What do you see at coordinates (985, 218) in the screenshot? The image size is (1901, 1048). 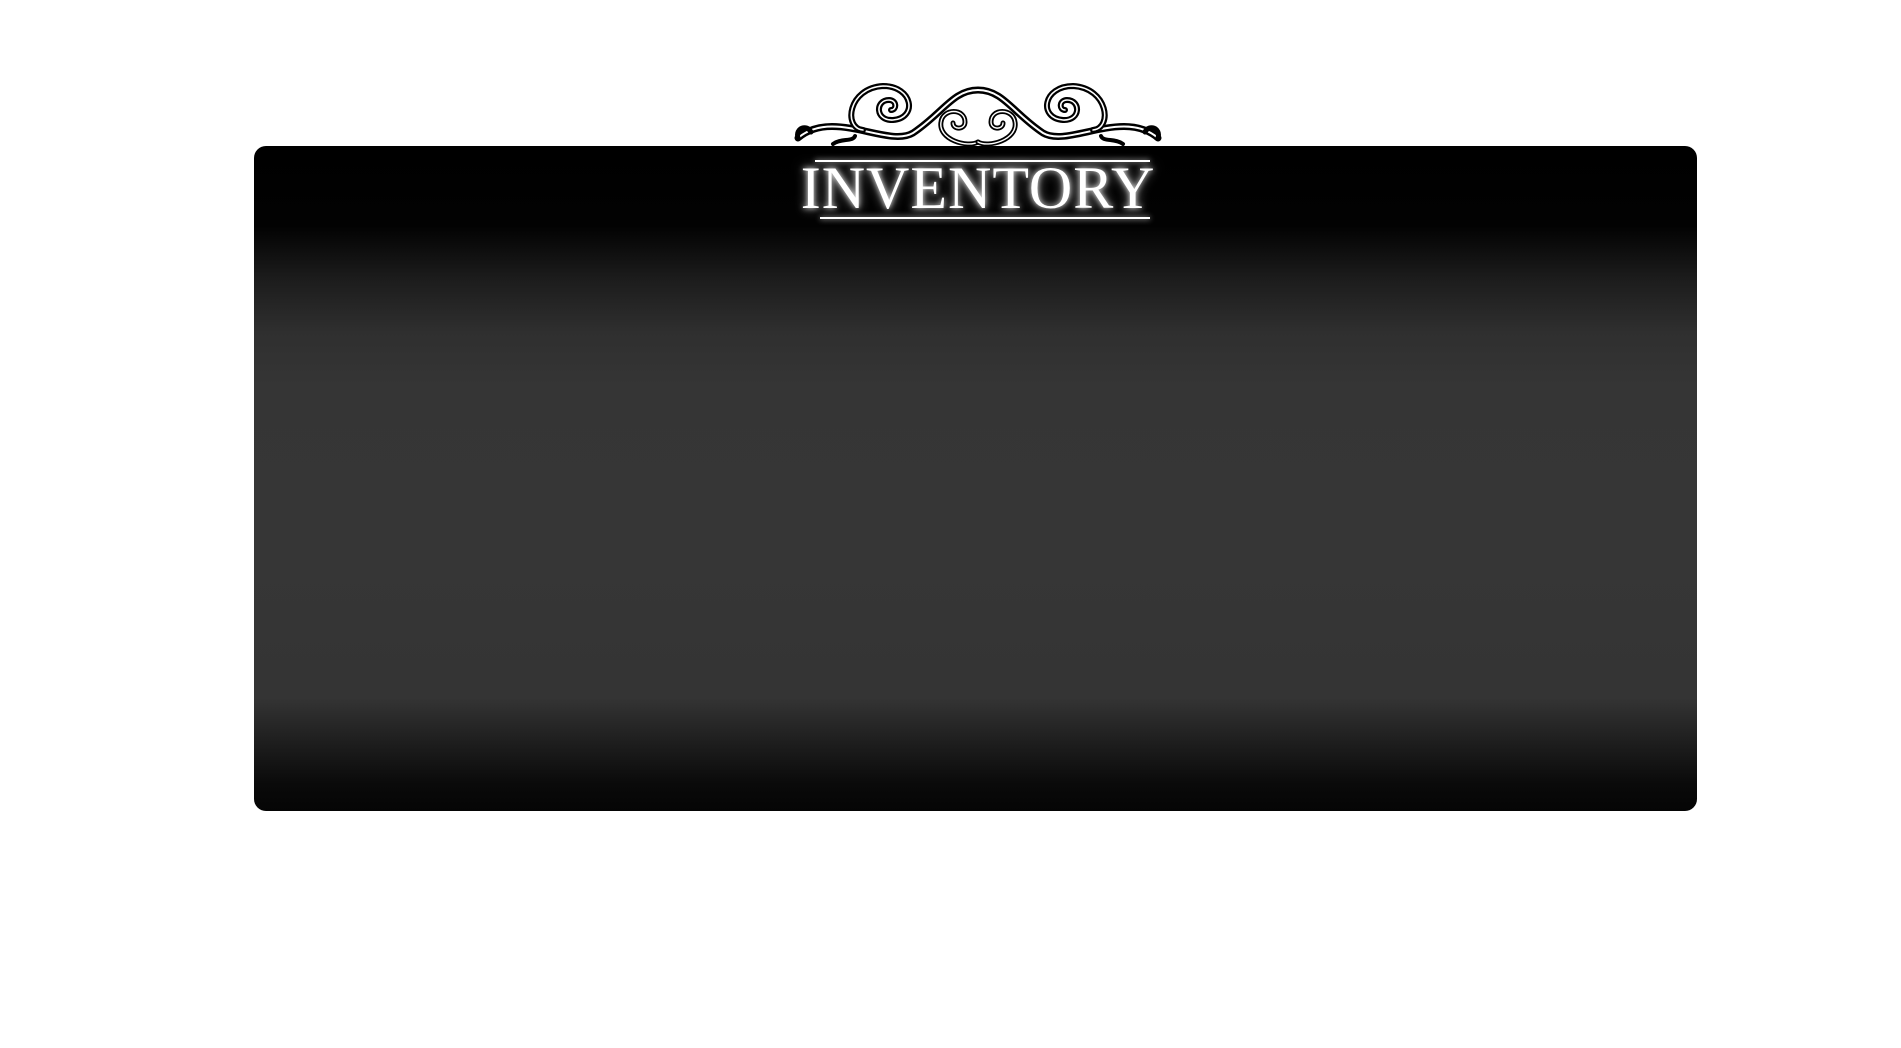 I see `title-rule-bottom` at bounding box center [985, 218].